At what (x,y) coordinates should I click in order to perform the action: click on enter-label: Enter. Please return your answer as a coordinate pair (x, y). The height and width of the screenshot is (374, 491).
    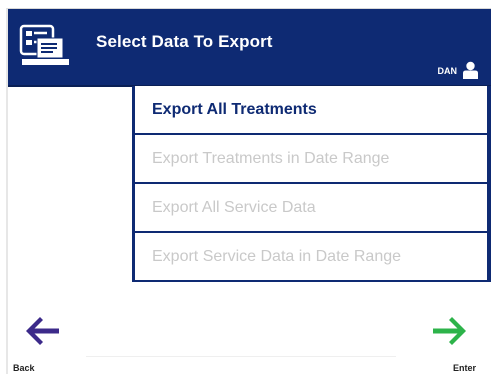
    Looking at the image, I should click on (464, 368).